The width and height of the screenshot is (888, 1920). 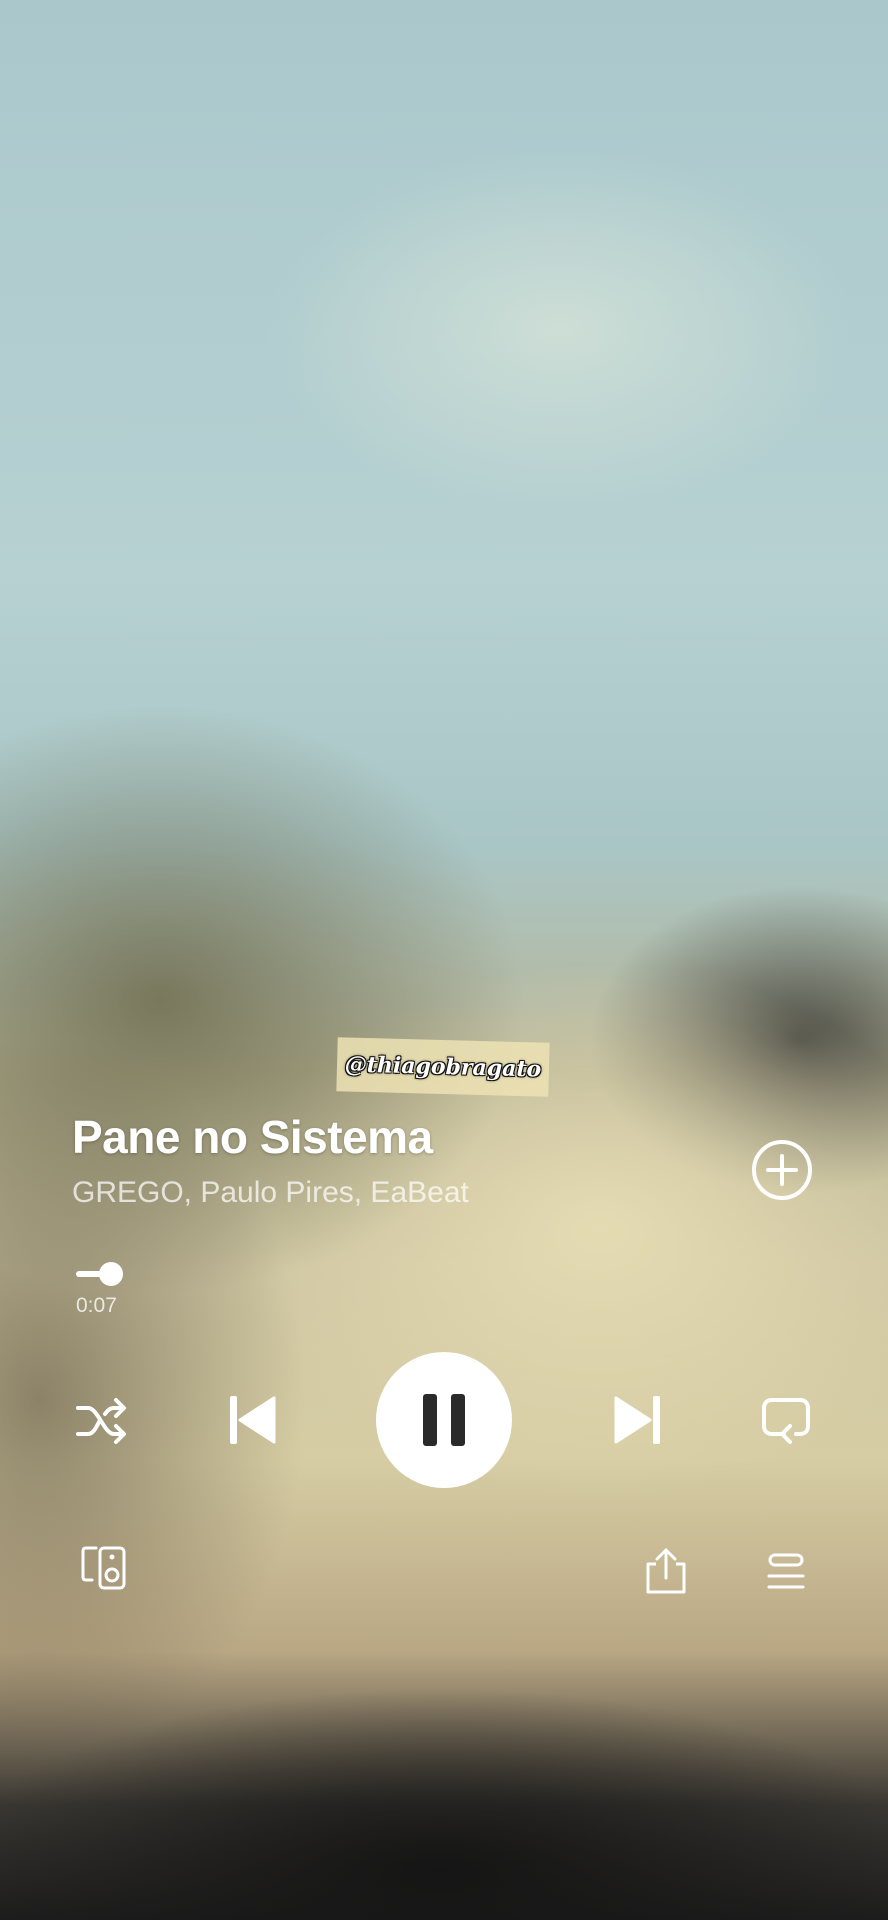 I want to click on skip-next-icon, so click(x=637, y=1420).